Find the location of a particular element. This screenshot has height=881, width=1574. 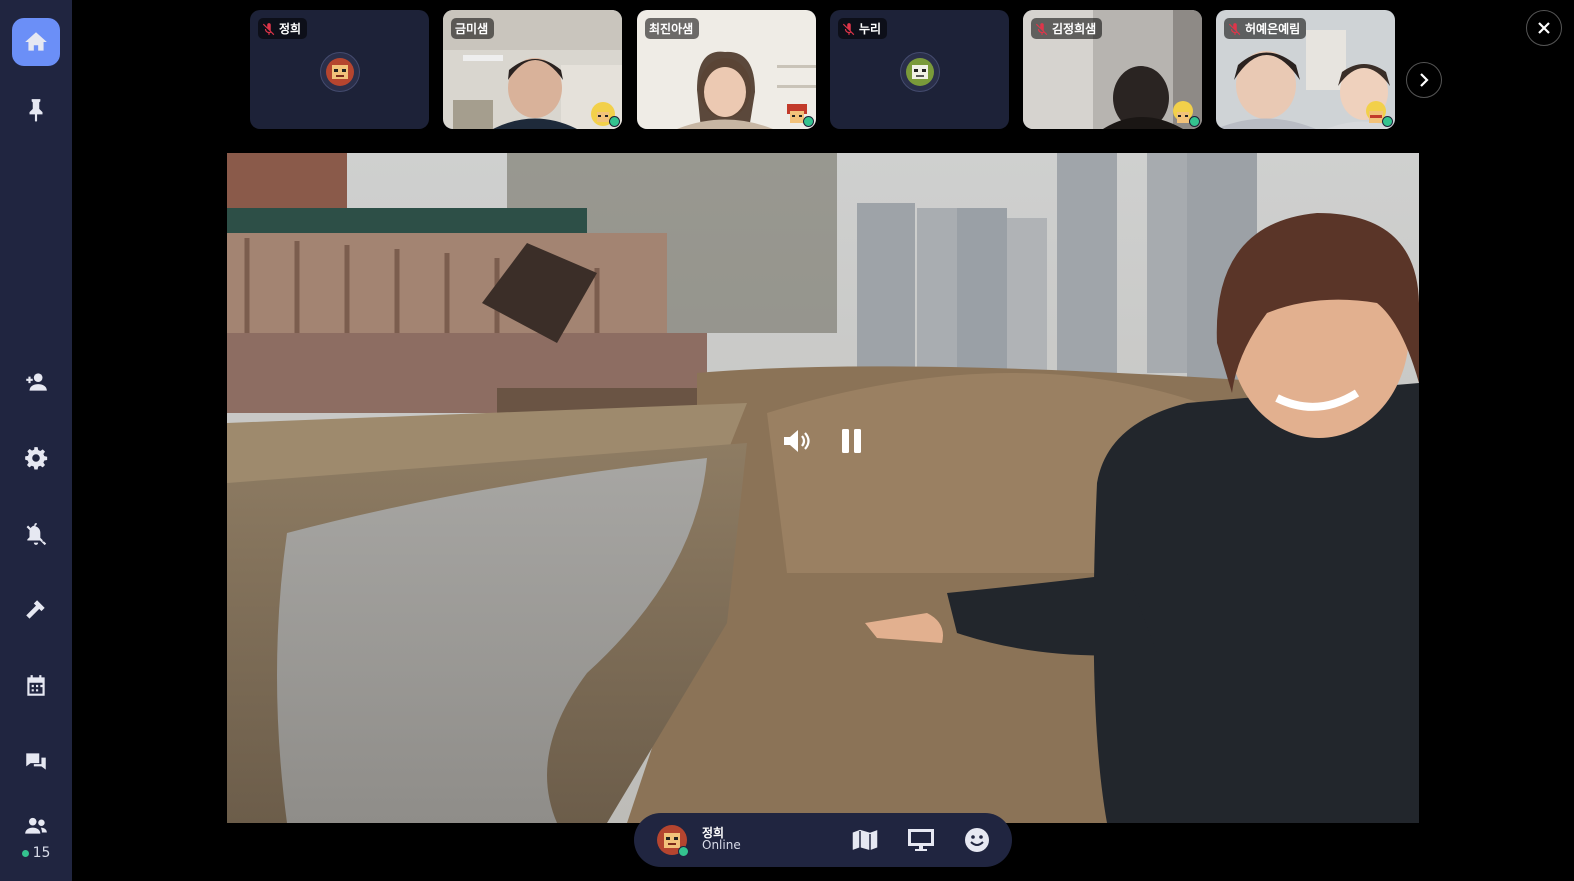

participant-tile: 김정희샘 is located at coordinates (1112, 69).